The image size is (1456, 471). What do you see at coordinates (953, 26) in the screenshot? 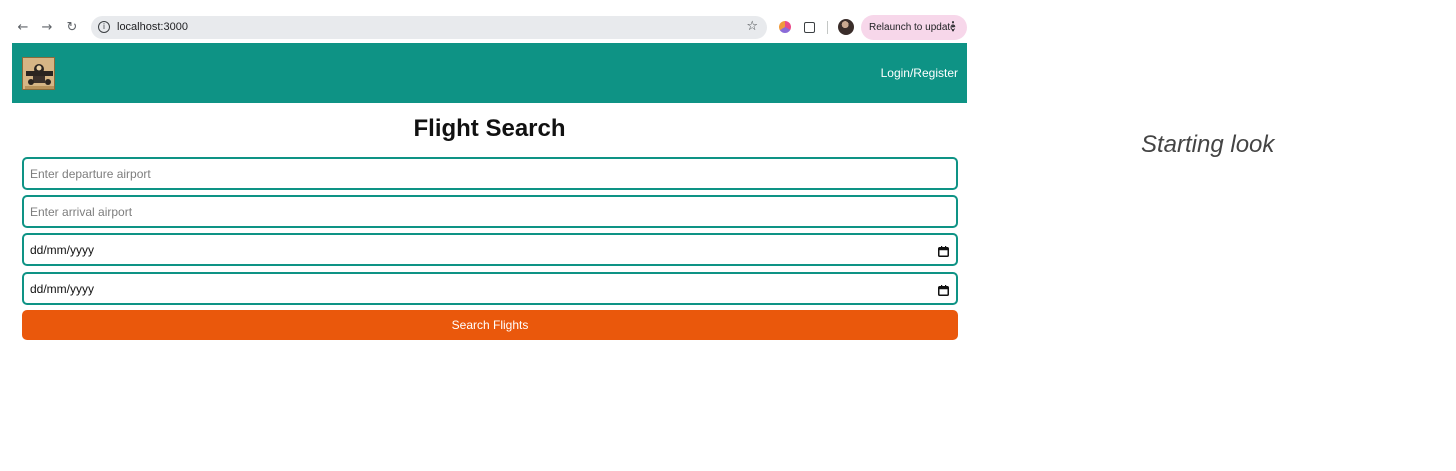
I see `more-vert-icon: ⋮` at bounding box center [953, 26].